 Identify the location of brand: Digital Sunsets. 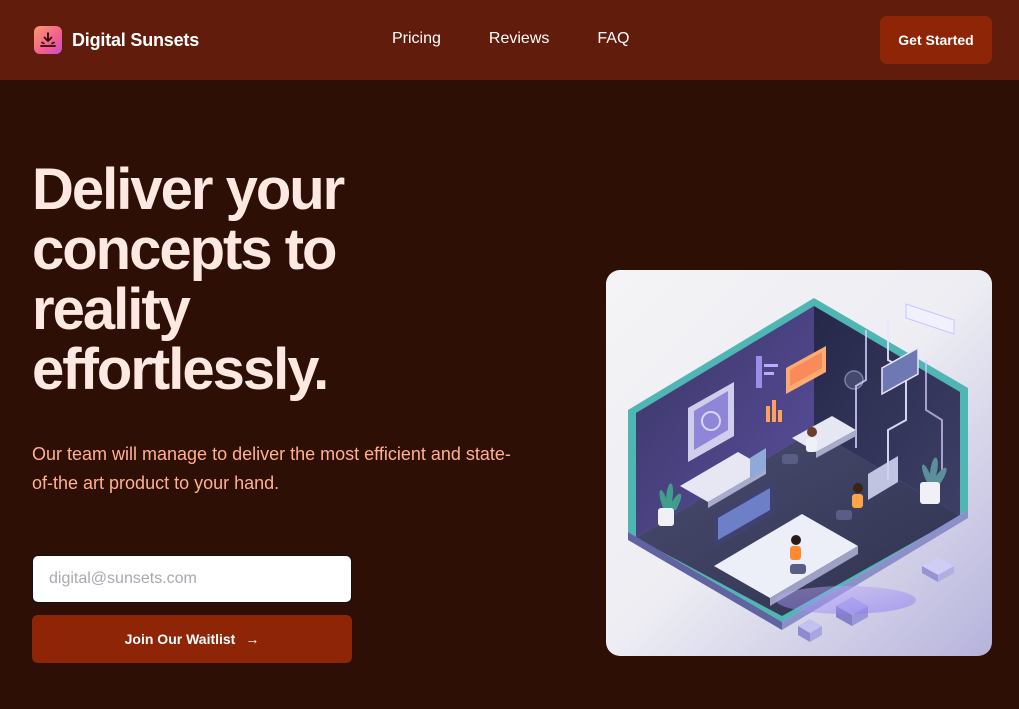
(116, 40).